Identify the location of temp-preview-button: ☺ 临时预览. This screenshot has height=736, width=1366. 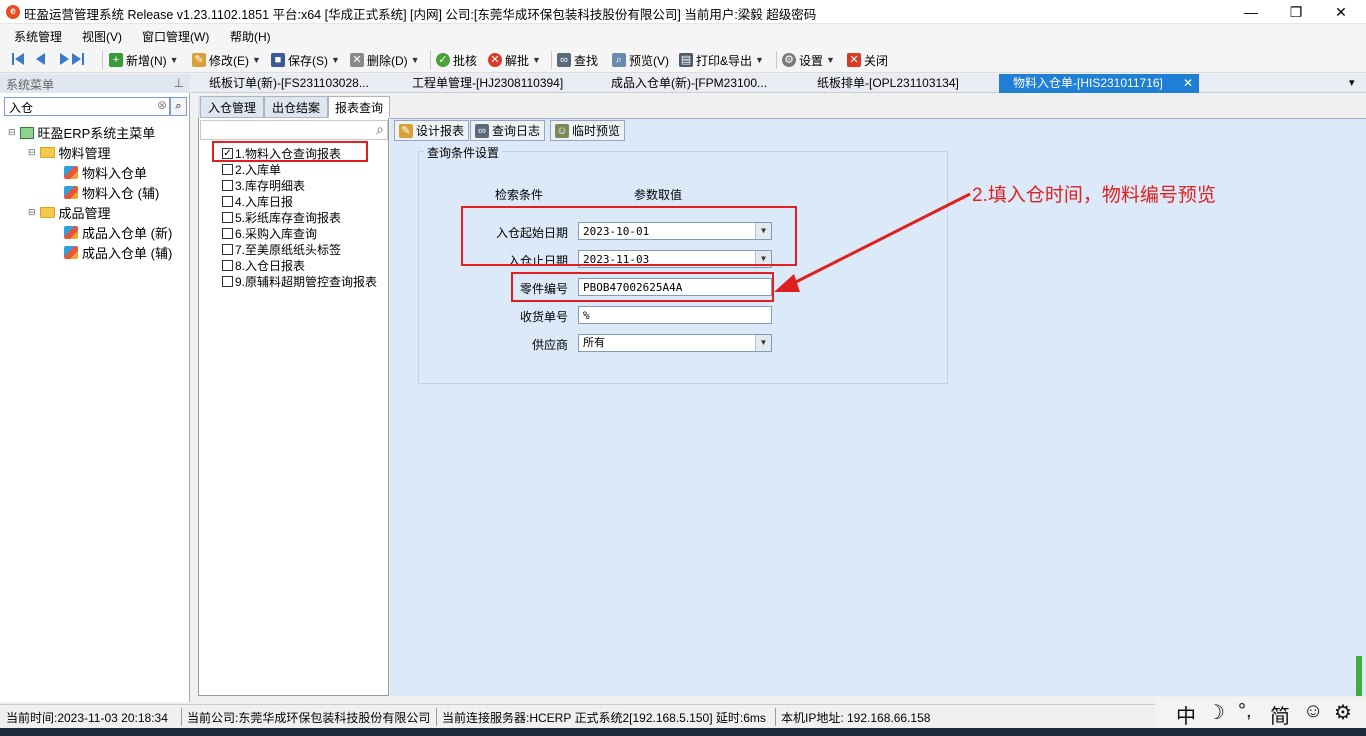
(588, 130).